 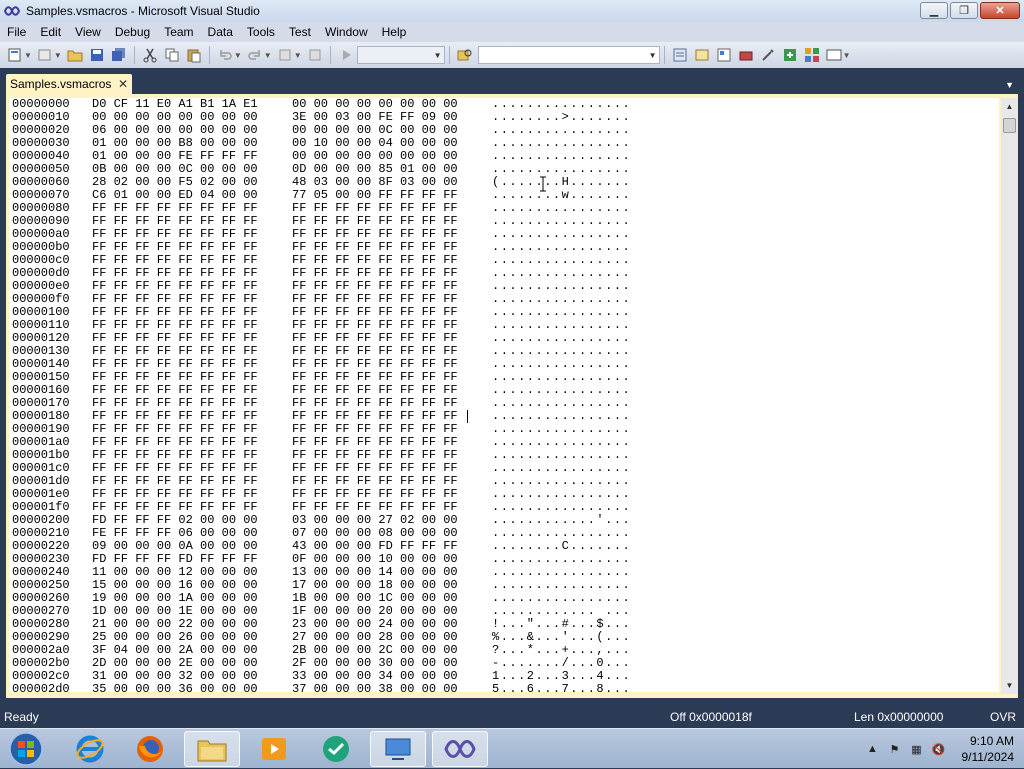 I want to click on hex-bytes2: 37 00 00 00 38 00 00 00, so click(x=375, y=688).